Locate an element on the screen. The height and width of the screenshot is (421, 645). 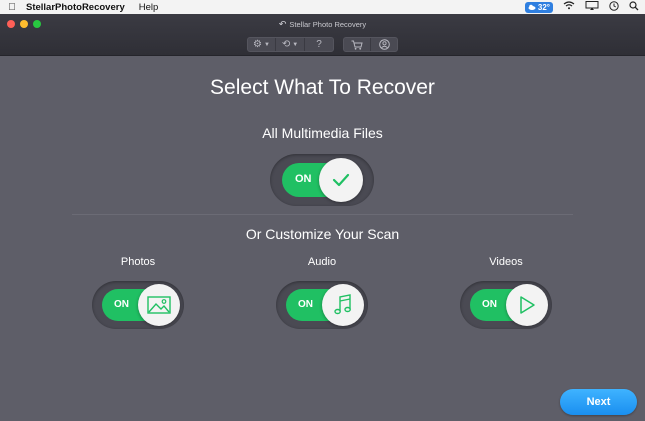
checkmark-icon is located at coordinates (341, 180).